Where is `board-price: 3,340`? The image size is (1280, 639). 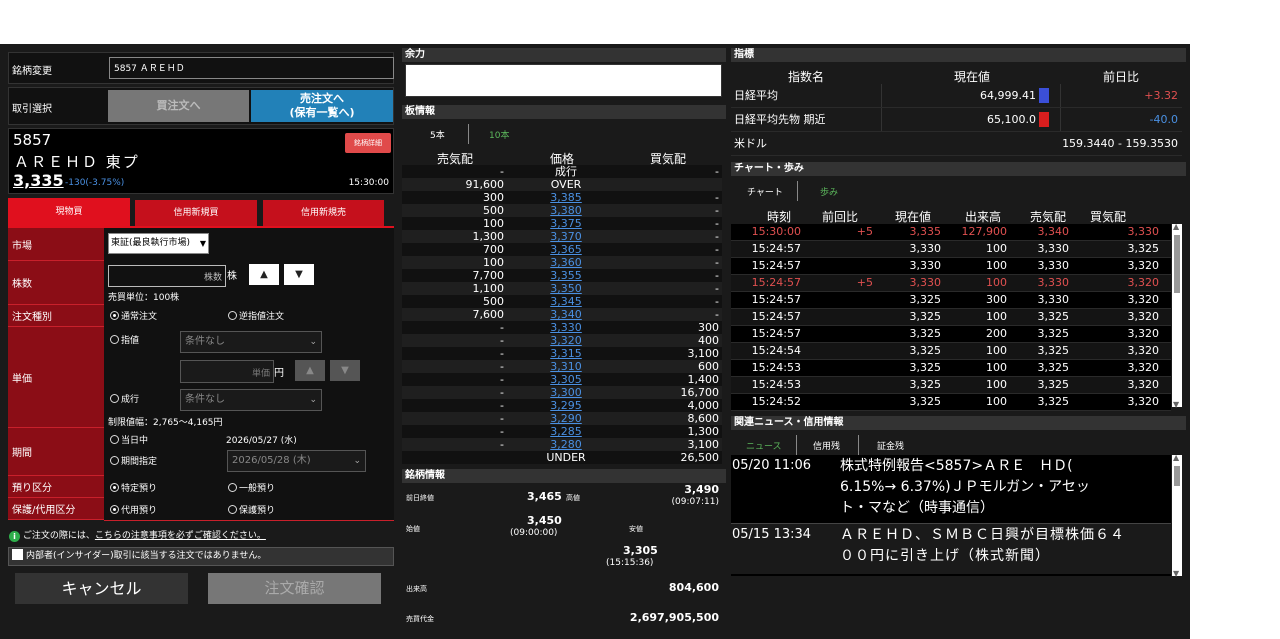
board-price: 3,340 is located at coordinates (566, 314).